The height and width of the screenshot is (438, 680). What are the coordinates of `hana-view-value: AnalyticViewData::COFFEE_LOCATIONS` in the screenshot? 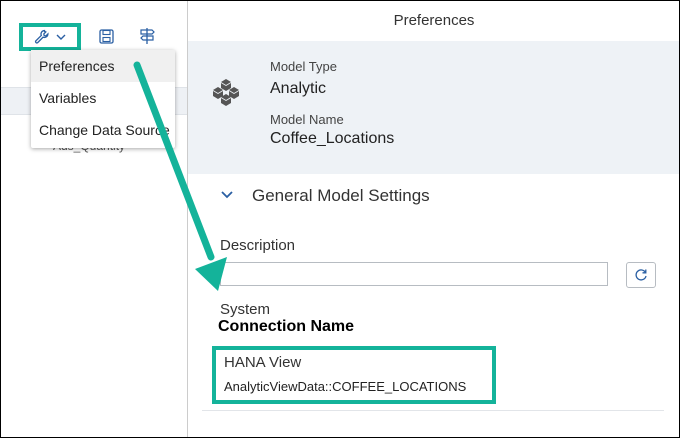 It's located at (345, 386).